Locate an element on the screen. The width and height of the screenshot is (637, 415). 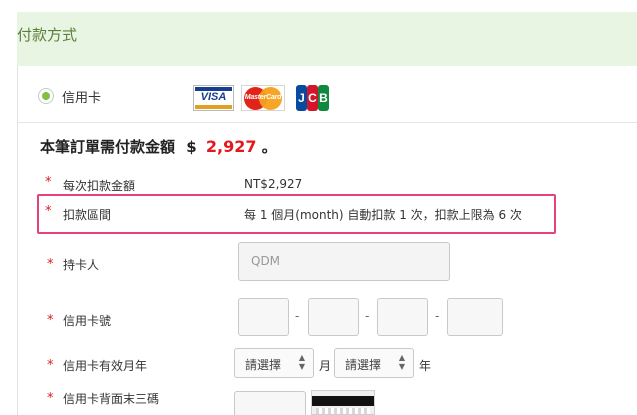
jcb-logo-j: J is located at coordinates (301, 98).